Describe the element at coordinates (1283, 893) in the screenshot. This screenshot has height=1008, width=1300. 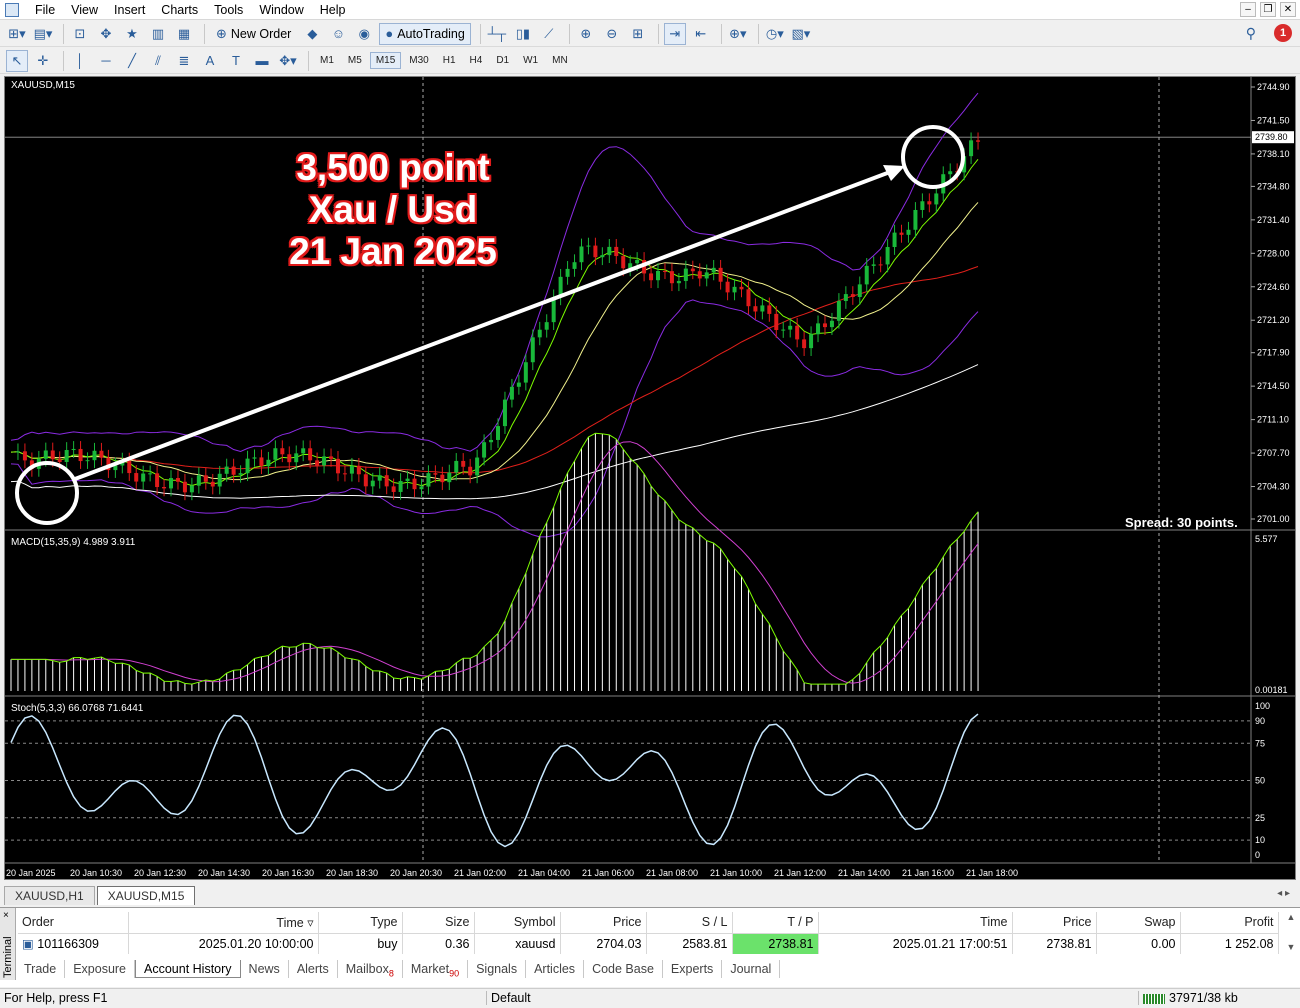
I see `tab-scroll-arrows: ◂ ▸` at that location.